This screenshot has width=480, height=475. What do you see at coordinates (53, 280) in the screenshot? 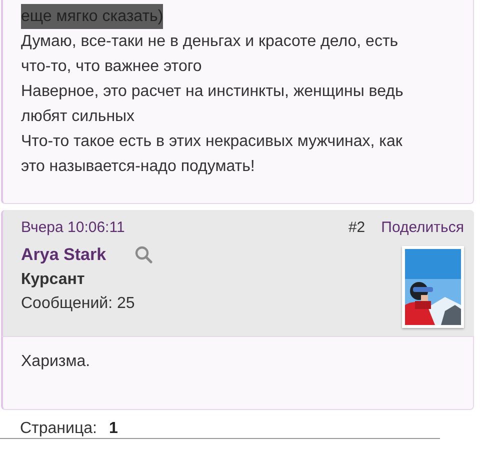
I see `user-rank: Курсант` at bounding box center [53, 280].